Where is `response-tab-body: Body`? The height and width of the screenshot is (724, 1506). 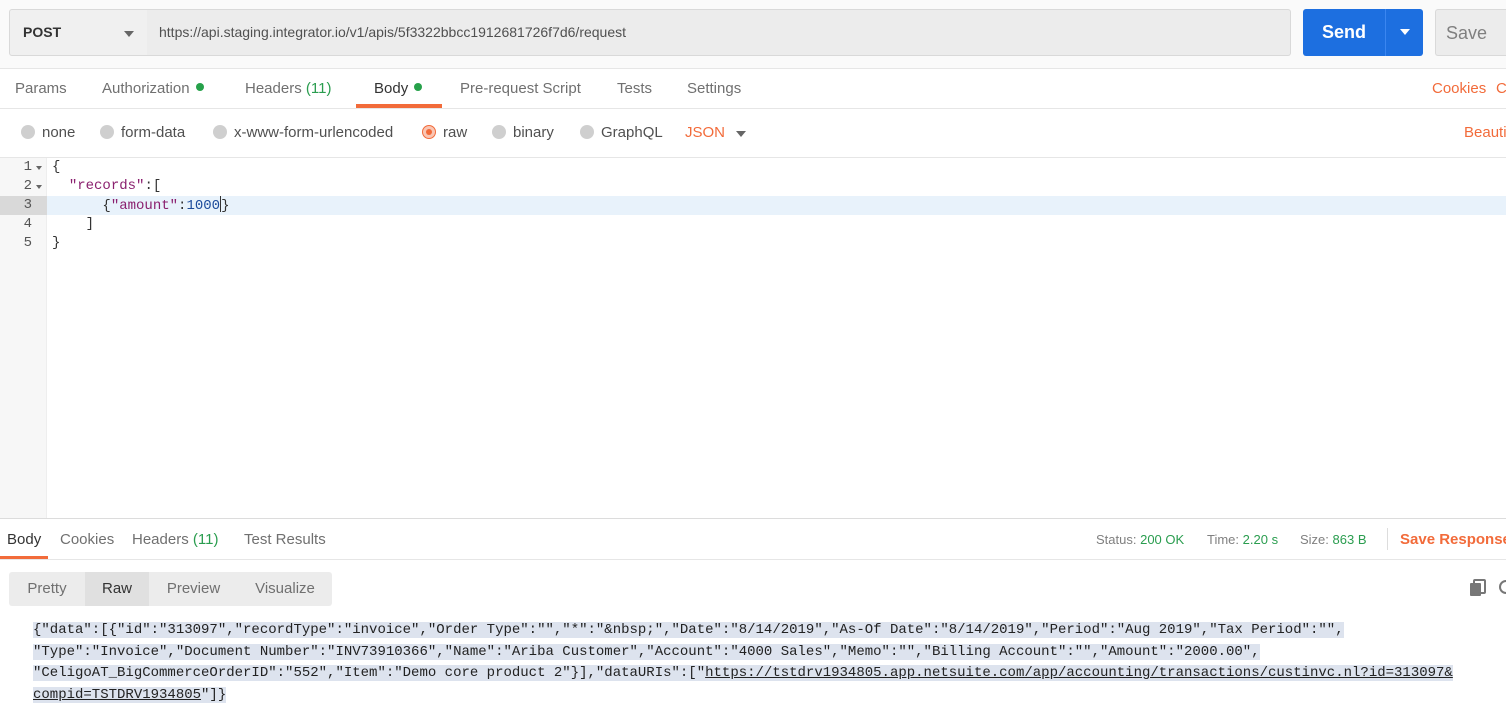
response-tab-body: Body is located at coordinates (24, 539).